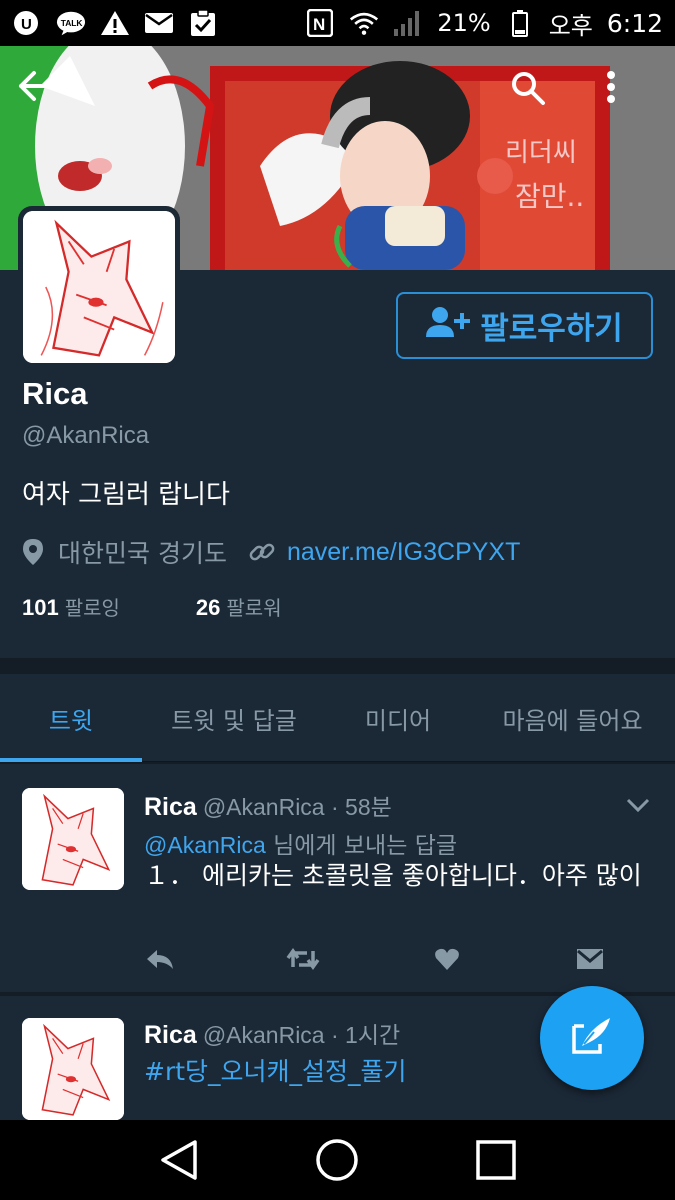 The image size is (675, 1200). What do you see at coordinates (337, 23) in the screenshot?
I see `status-bar: U TALK N 21% 오후 6:12` at bounding box center [337, 23].